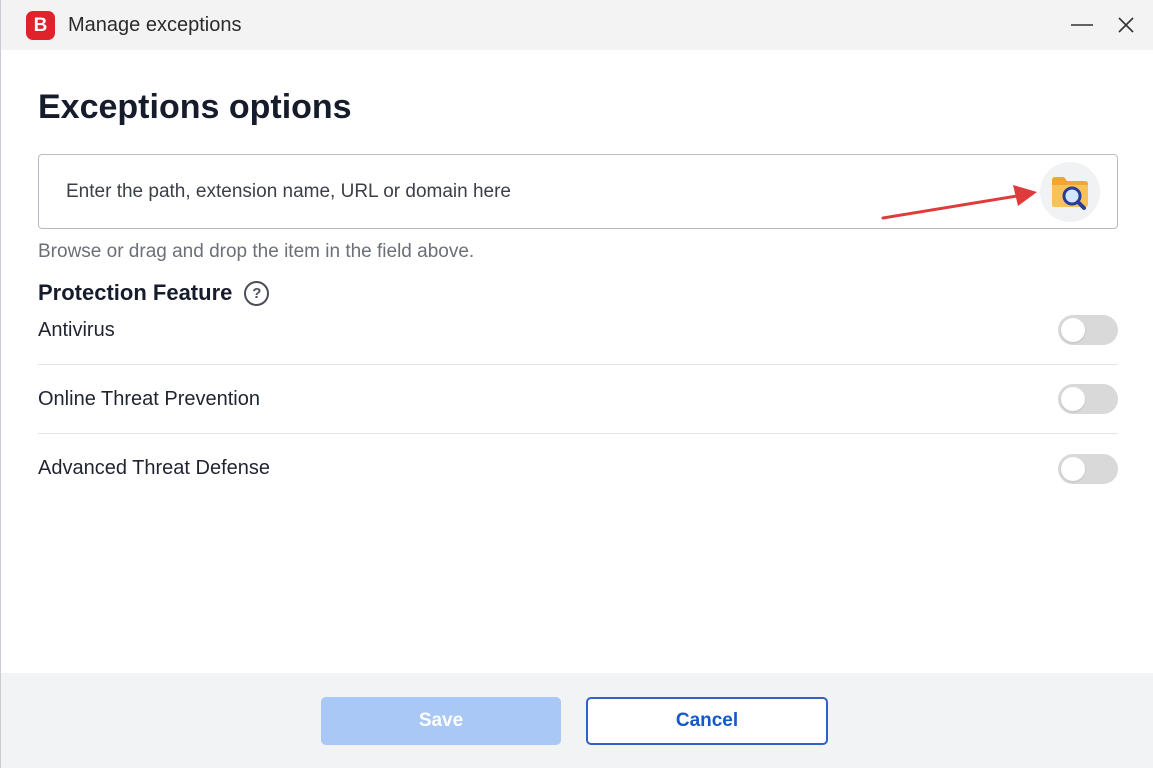 The height and width of the screenshot is (768, 1153). What do you see at coordinates (1088, 468) in the screenshot?
I see `toggle-advanced-threat-defense` at bounding box center [1088, 468].